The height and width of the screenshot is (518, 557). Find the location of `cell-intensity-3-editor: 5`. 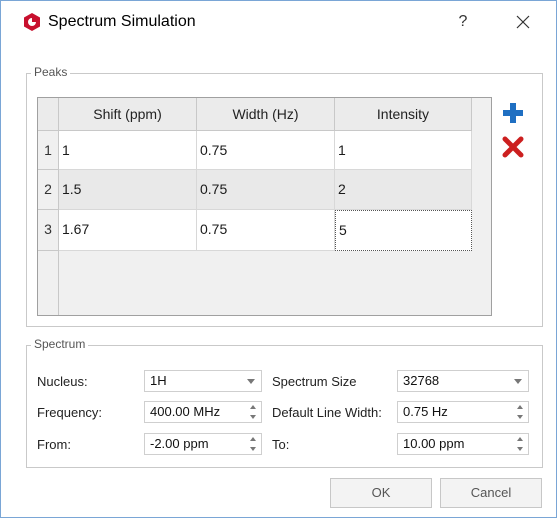

cell-intensity-3-editor: 5 is located at coordinates (403, 230).